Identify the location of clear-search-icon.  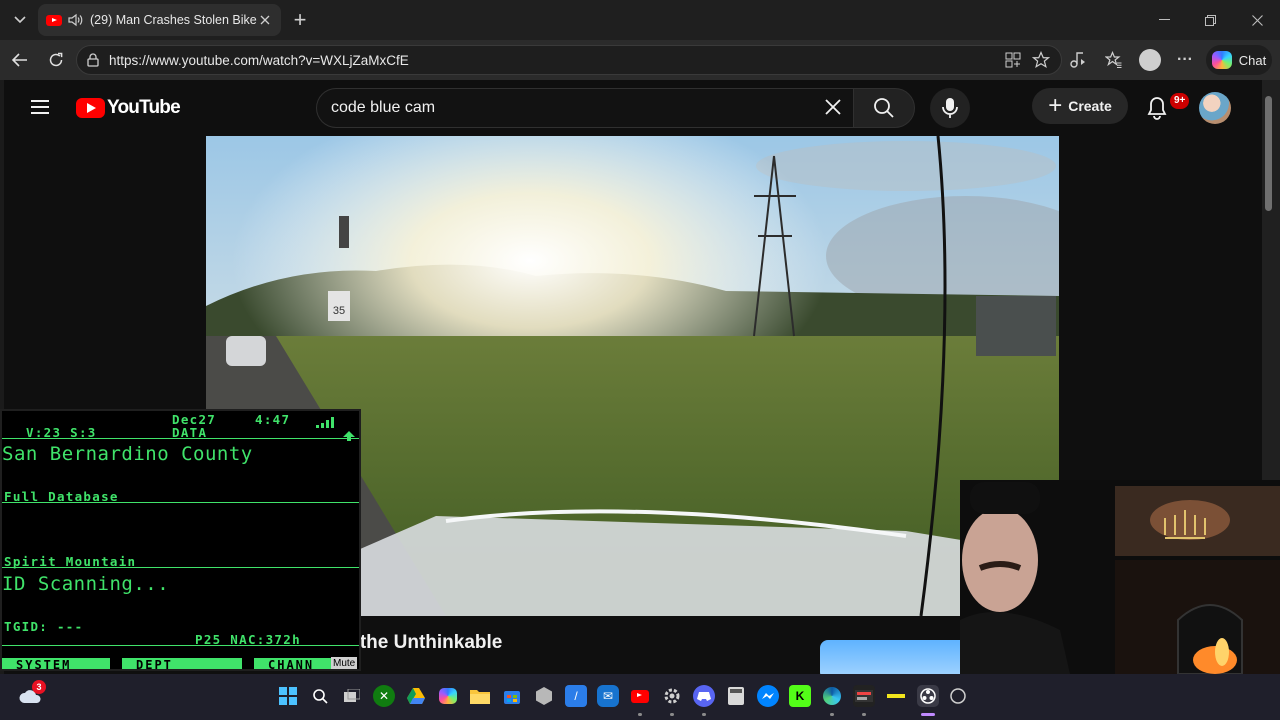
(833, 107).